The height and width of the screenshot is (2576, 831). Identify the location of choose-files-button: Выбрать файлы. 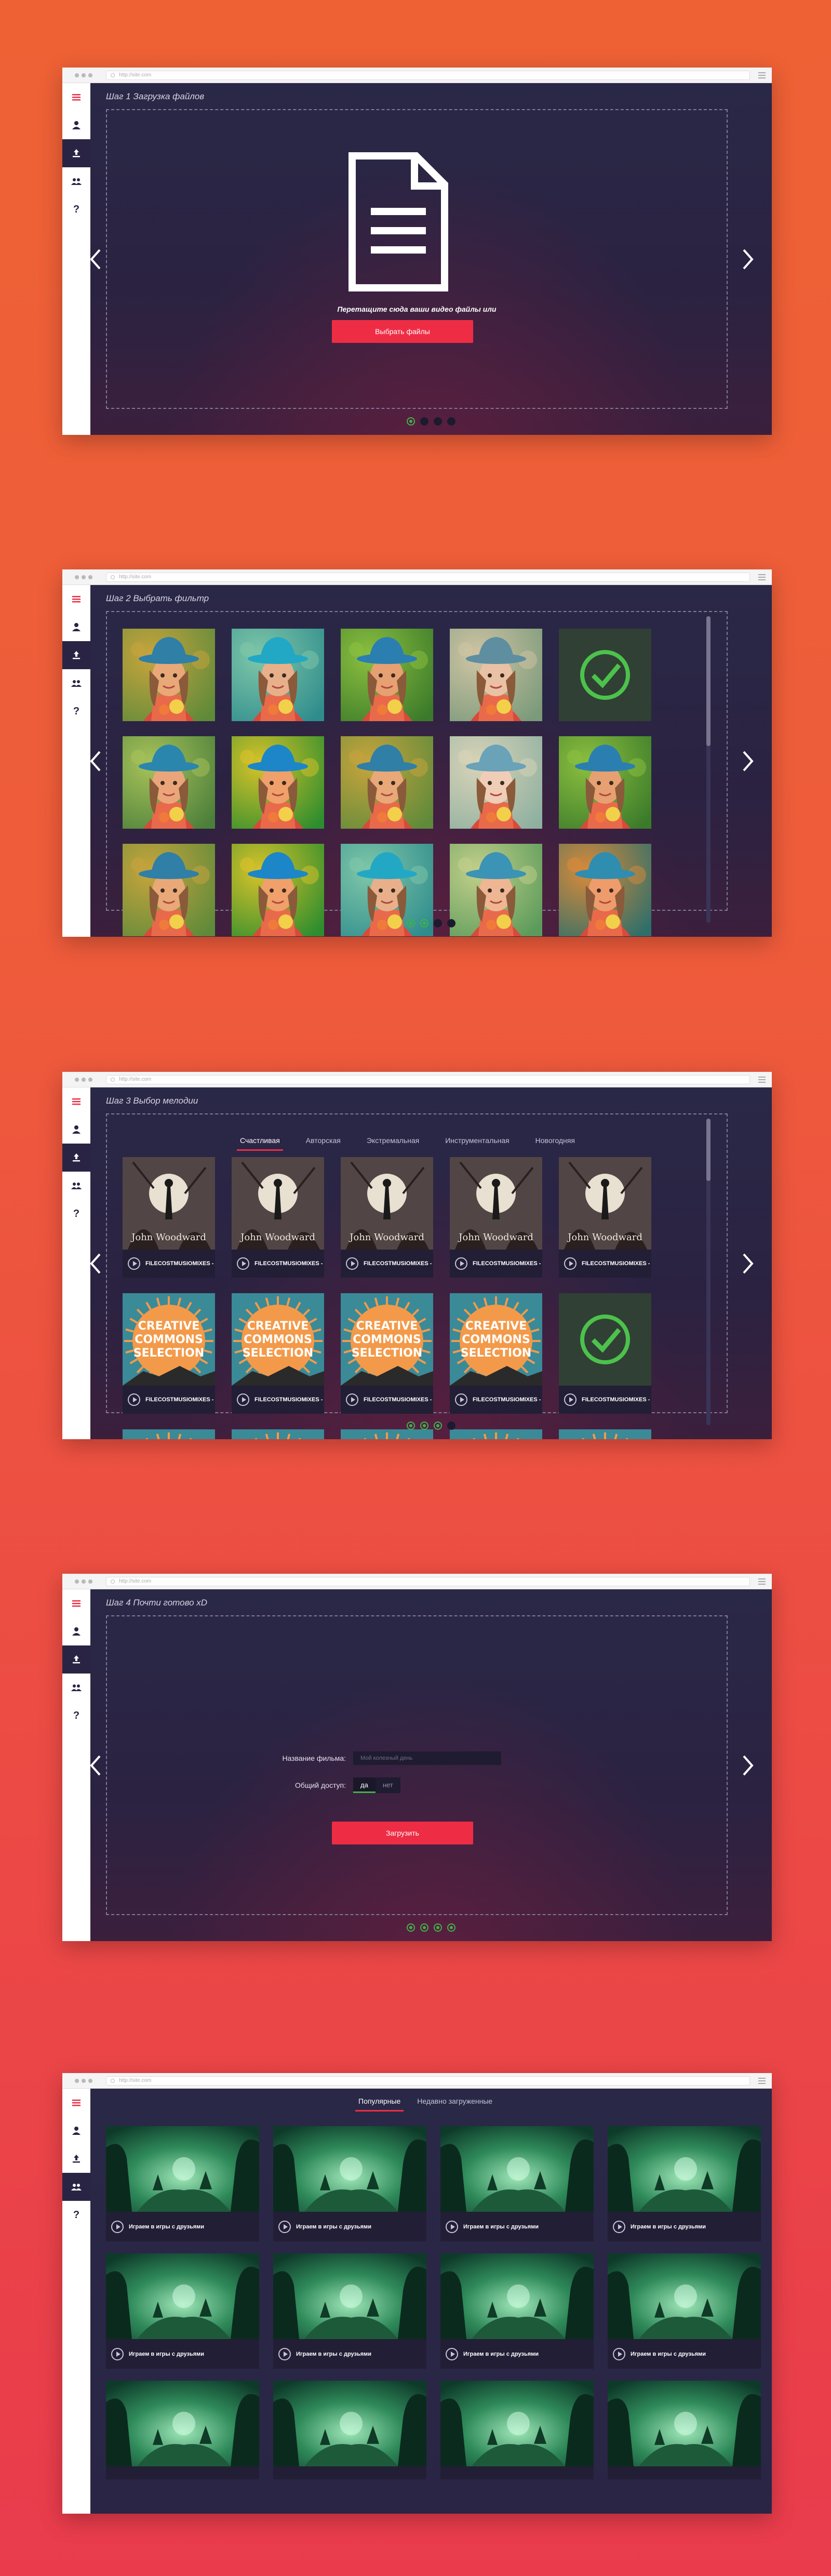
(402, 332).